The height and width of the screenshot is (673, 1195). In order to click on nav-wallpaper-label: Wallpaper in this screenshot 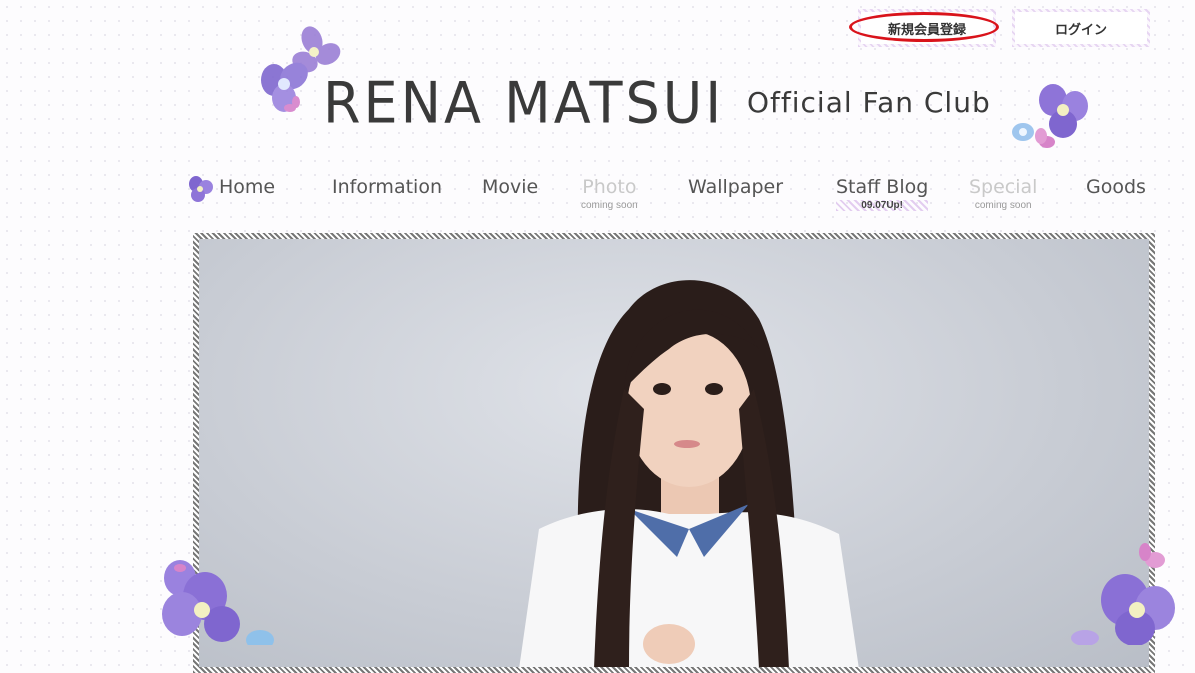, I will do `click(736, 187)`.